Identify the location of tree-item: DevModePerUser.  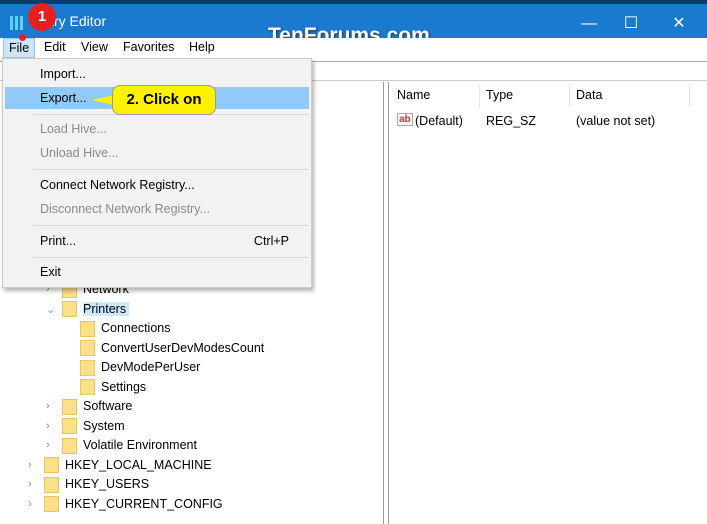
(140, 367).